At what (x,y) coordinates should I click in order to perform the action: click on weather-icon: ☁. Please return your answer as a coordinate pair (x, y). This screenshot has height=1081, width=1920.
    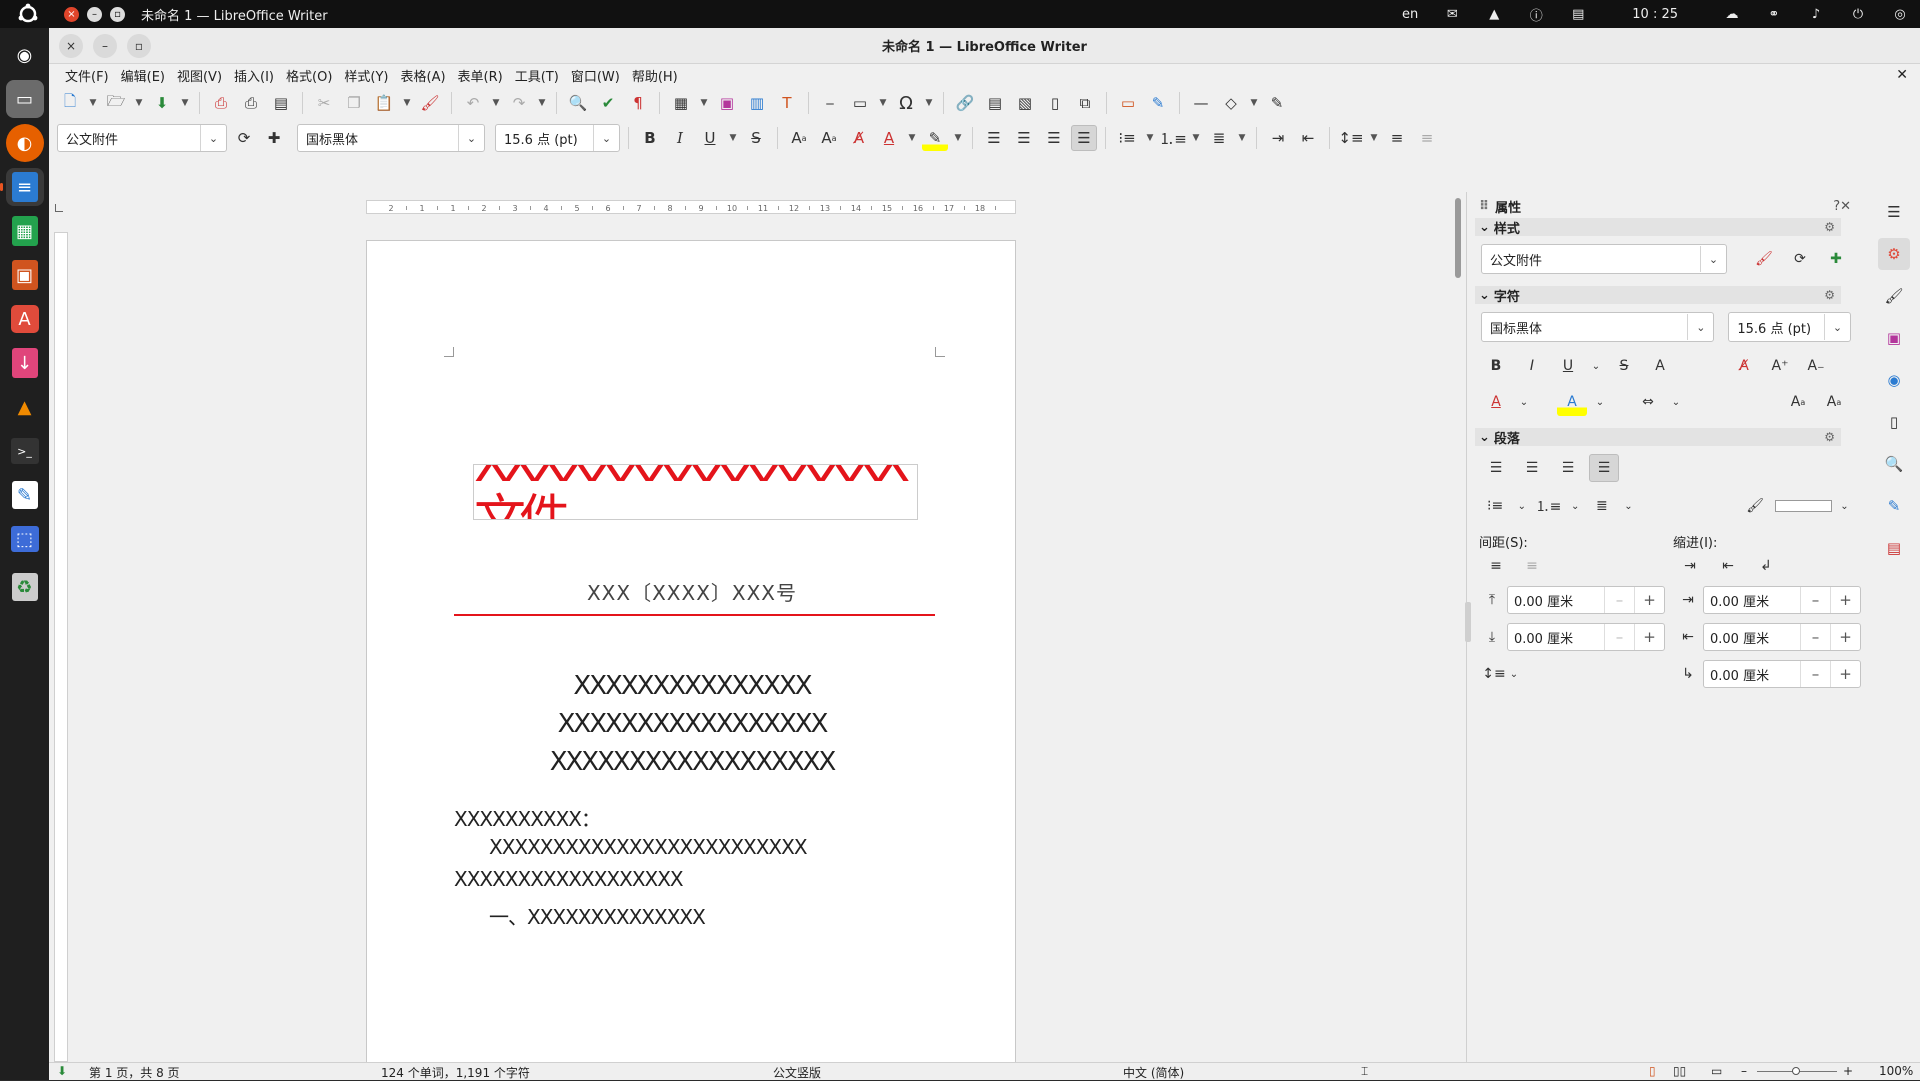
    Looking at the image, I should click on (1732, 14).